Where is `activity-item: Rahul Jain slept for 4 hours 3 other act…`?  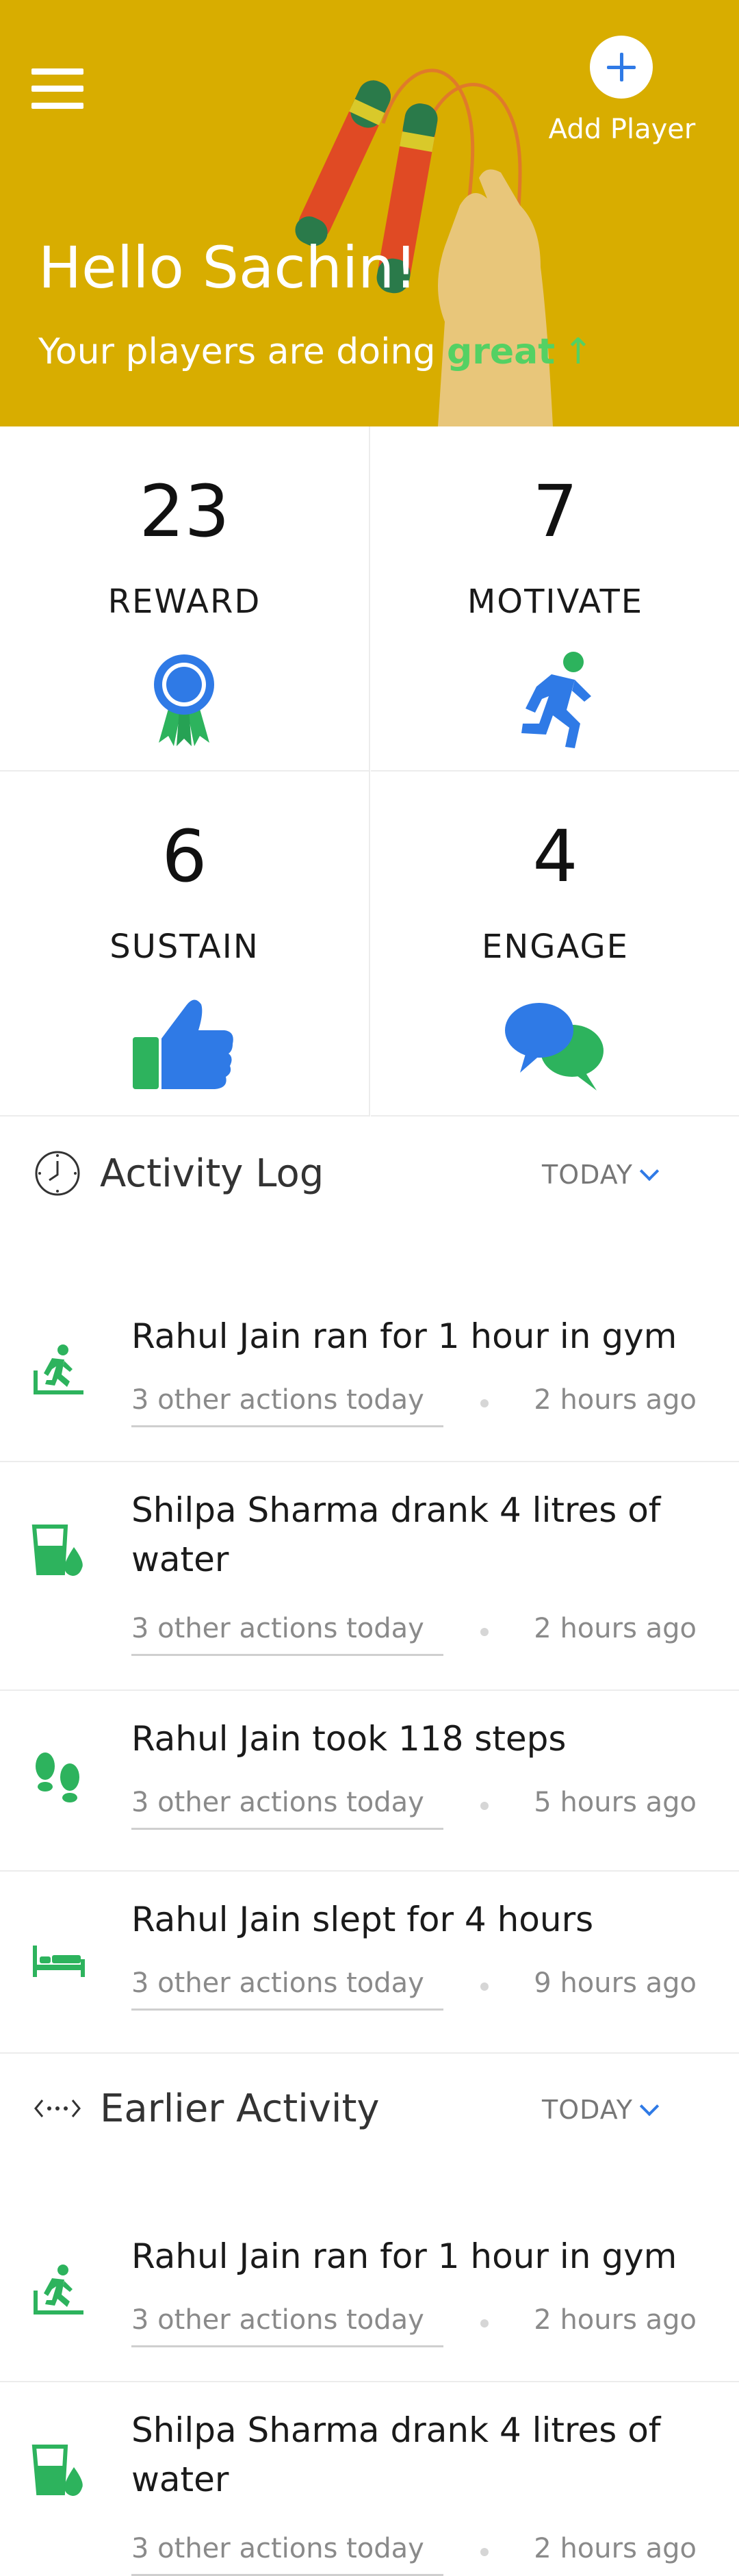
activity-item: Rahul Jain slept for 4 hours 3 other act… is located at coordinates (369, 1962).